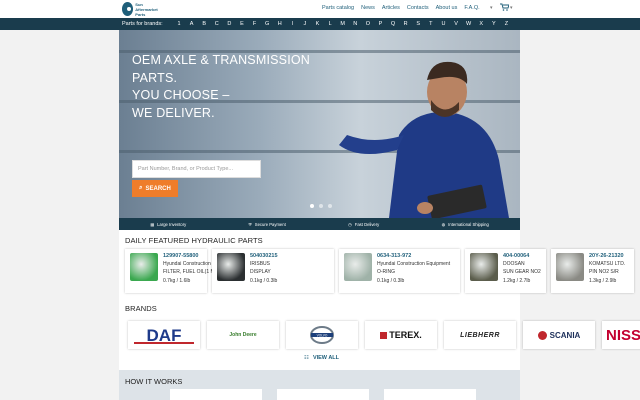  What do you see at coordinates (424, 139) in the screenshot?
I see `worker-photo` at bounding box center [424, 139].